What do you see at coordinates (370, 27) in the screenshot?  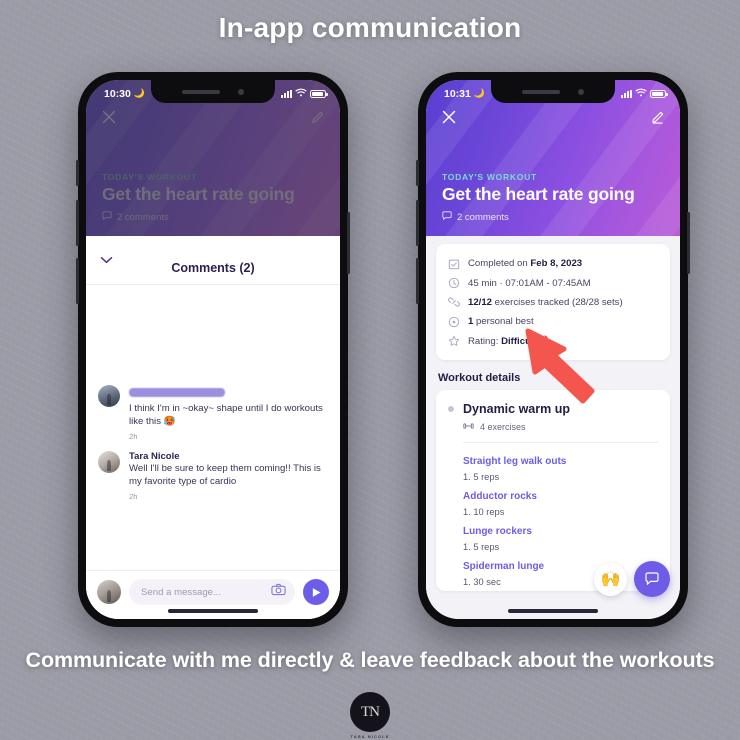 I see `poster-headline: In-app communication` at bounding box center [370, 27].